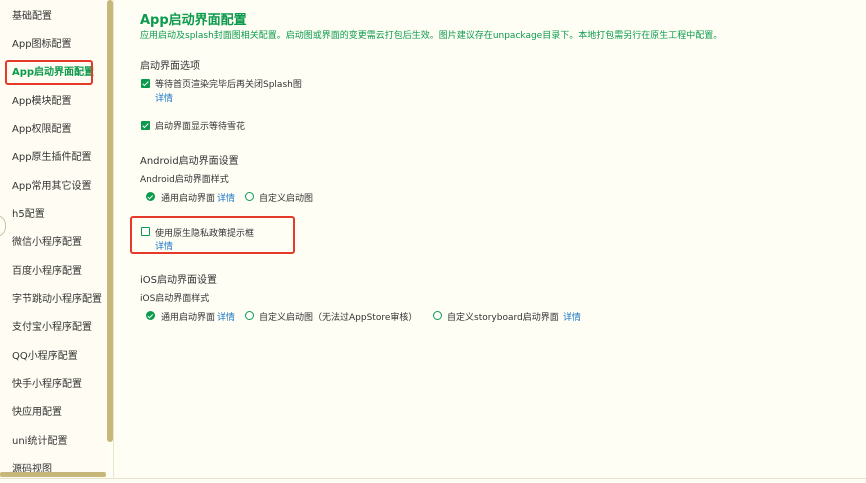 Image resolution: width=866 pixels, height=483 pixels. What do you see at coordinates (28, 215) in the screenshot?
I see `sidebar-item-h5: h5配置` at bounding box center [28, 215].